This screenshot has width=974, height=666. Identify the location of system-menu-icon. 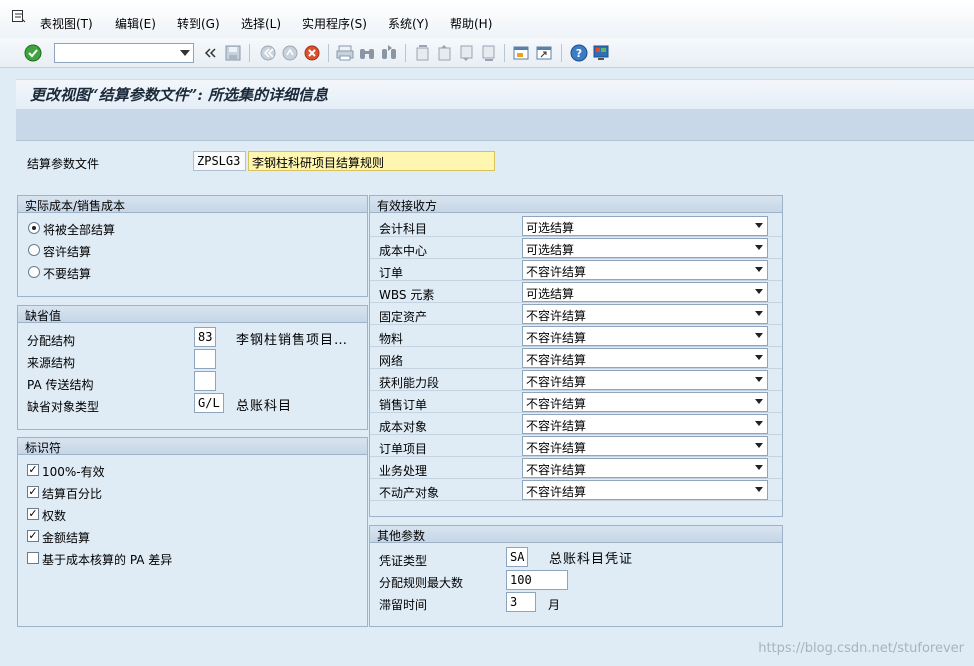
(19, 16).